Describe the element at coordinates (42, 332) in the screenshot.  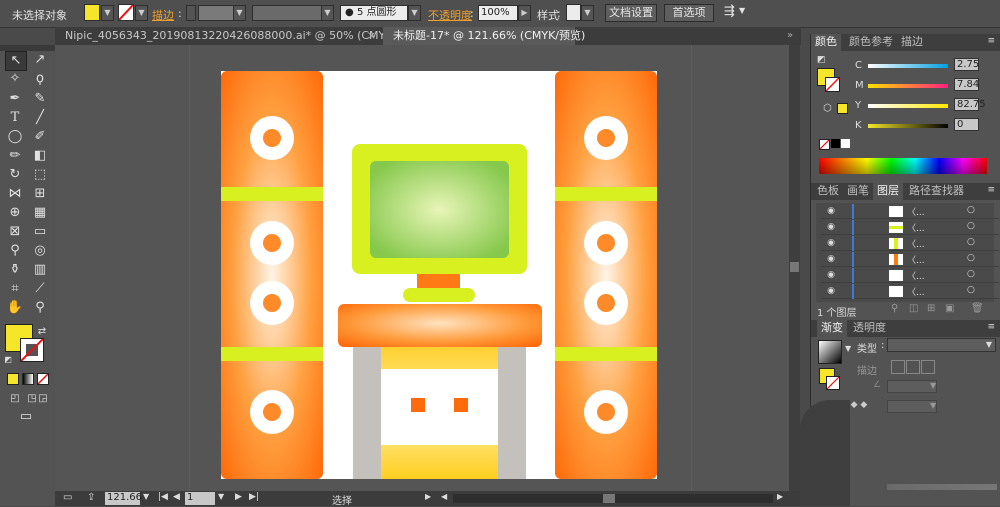
I see `swap-colors-icon: ⇄` at that location.